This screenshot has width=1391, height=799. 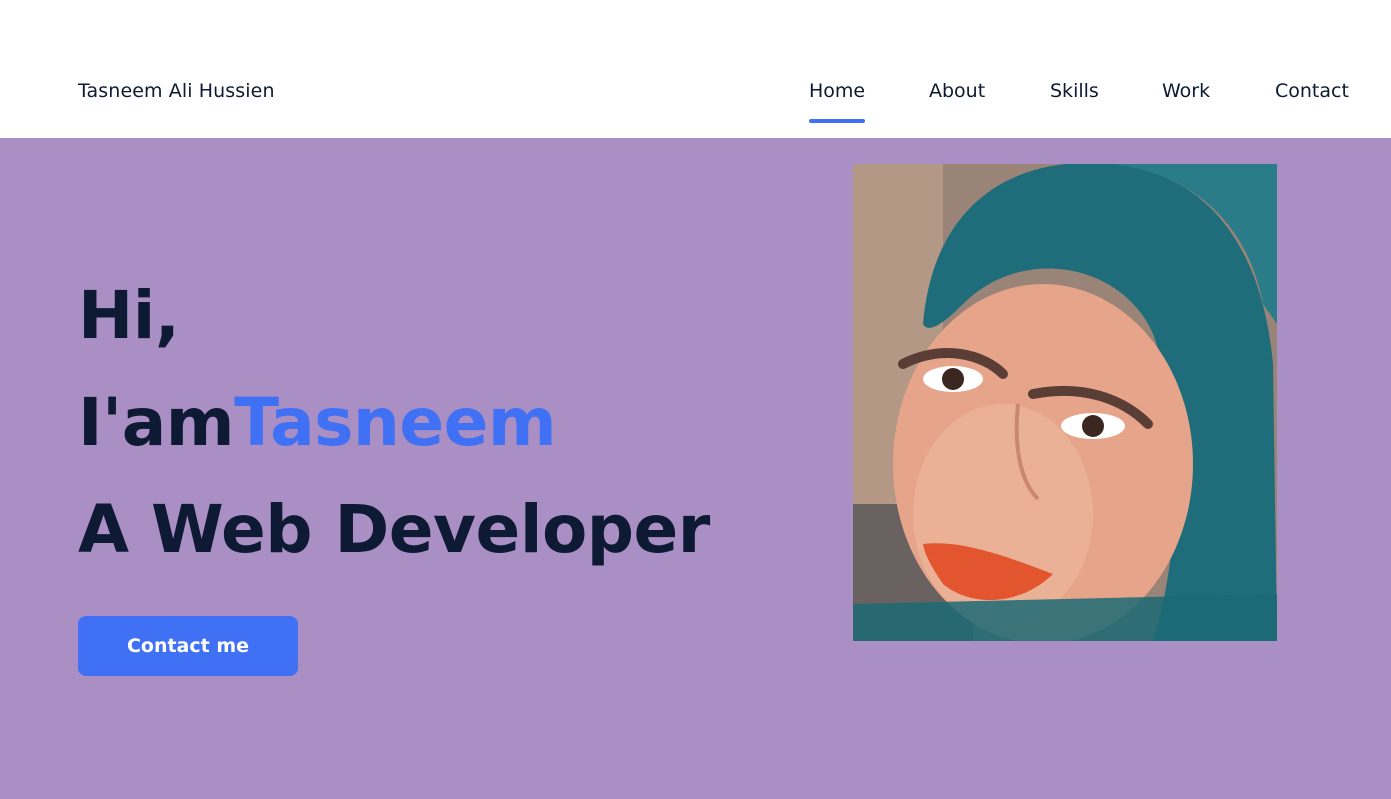 I want to click on hero-name: Tasneem, so click(x=395, y=422).